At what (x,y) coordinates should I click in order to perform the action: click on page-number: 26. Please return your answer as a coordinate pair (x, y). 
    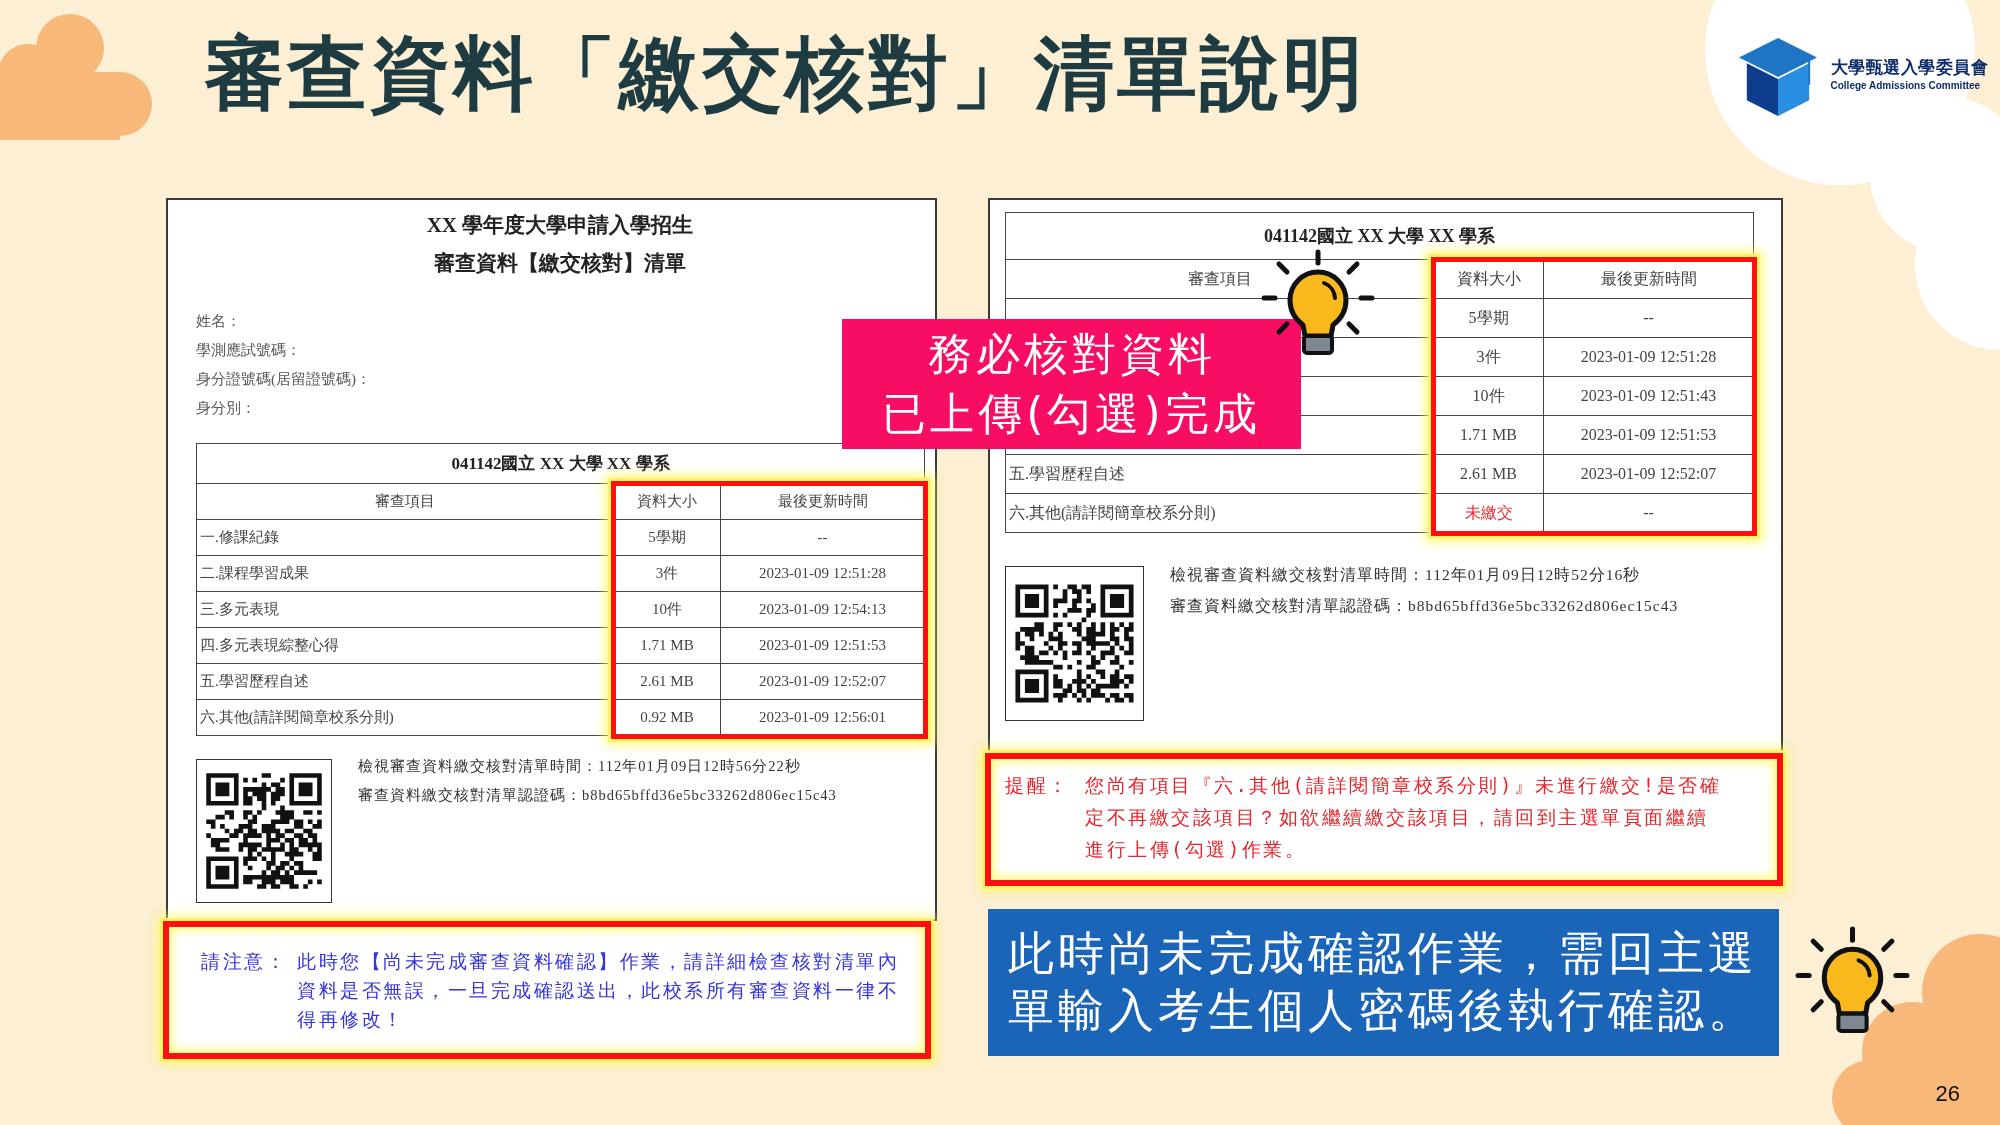
    Looking at the image, I should click on (1947, 1094).